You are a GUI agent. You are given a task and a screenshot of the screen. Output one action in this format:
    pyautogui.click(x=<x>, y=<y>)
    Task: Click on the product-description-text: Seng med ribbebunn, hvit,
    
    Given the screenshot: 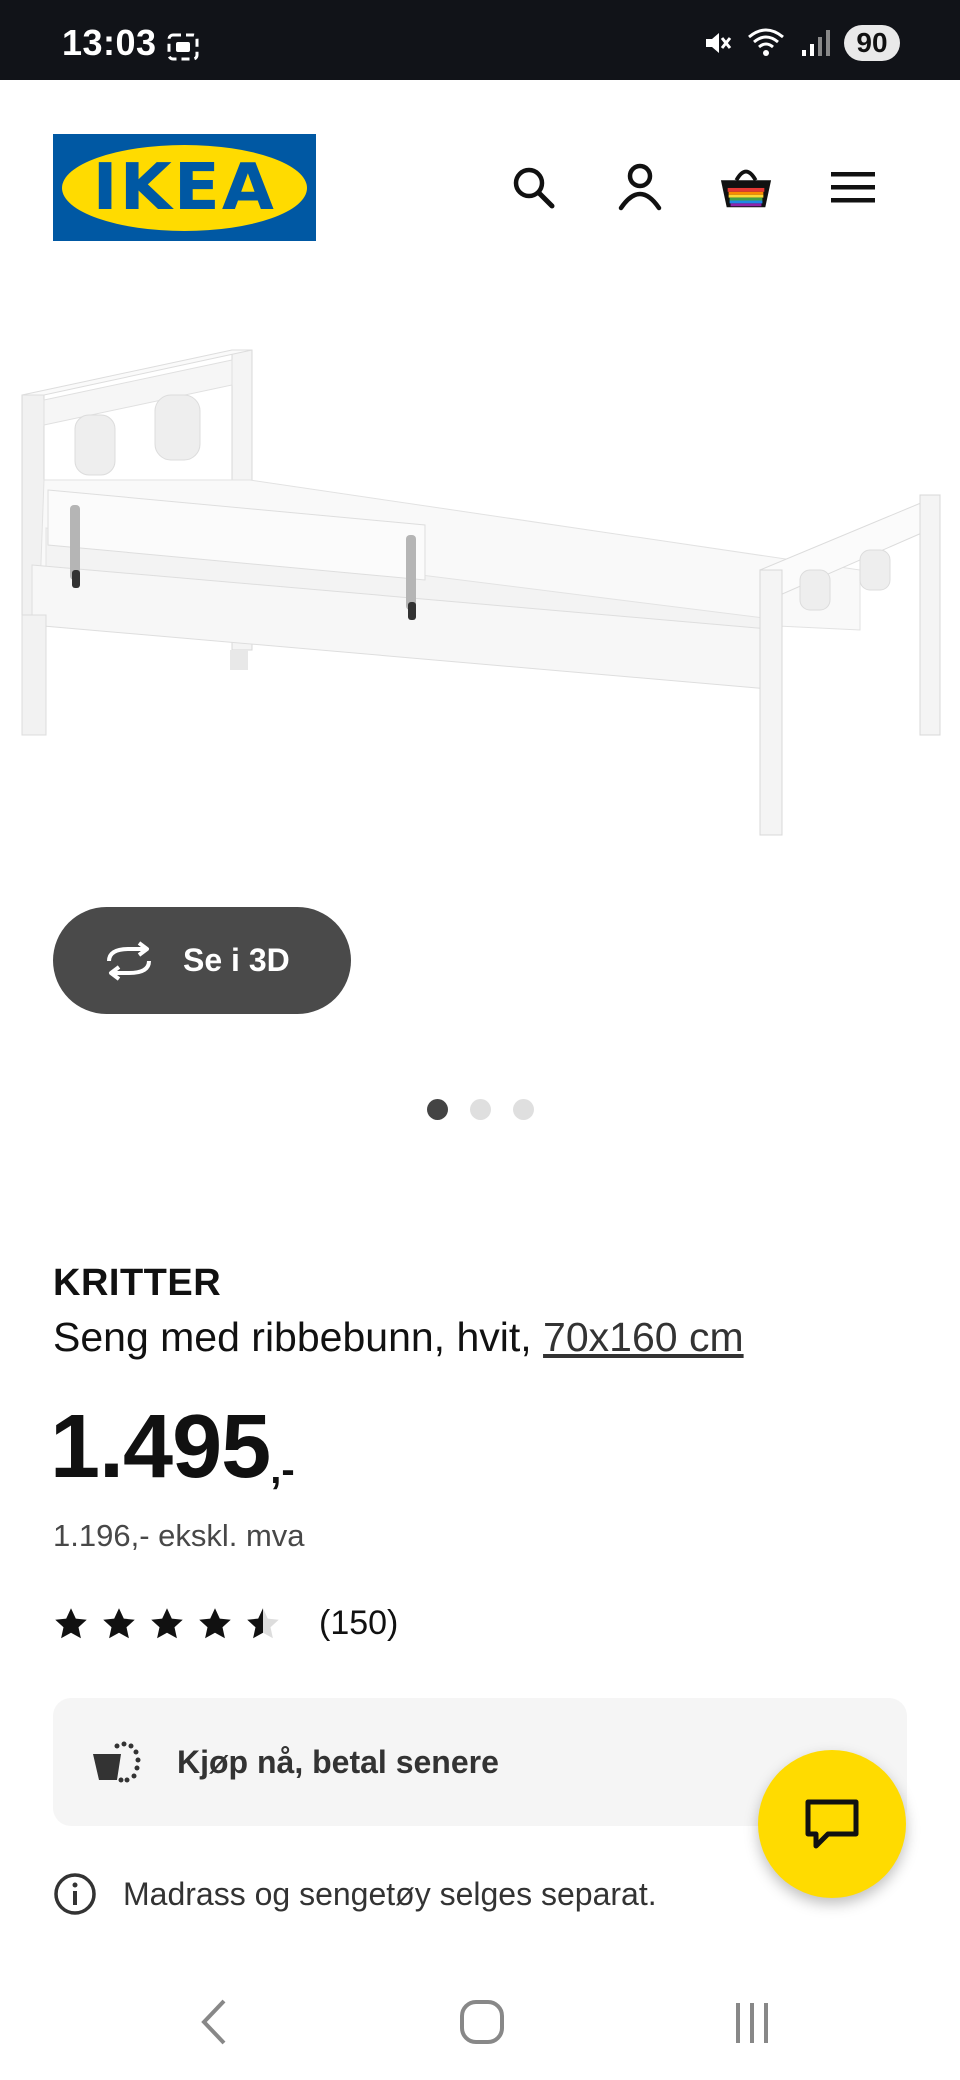 What is the action you would take?
    pyautogui.click(x=298, y=1337)
    